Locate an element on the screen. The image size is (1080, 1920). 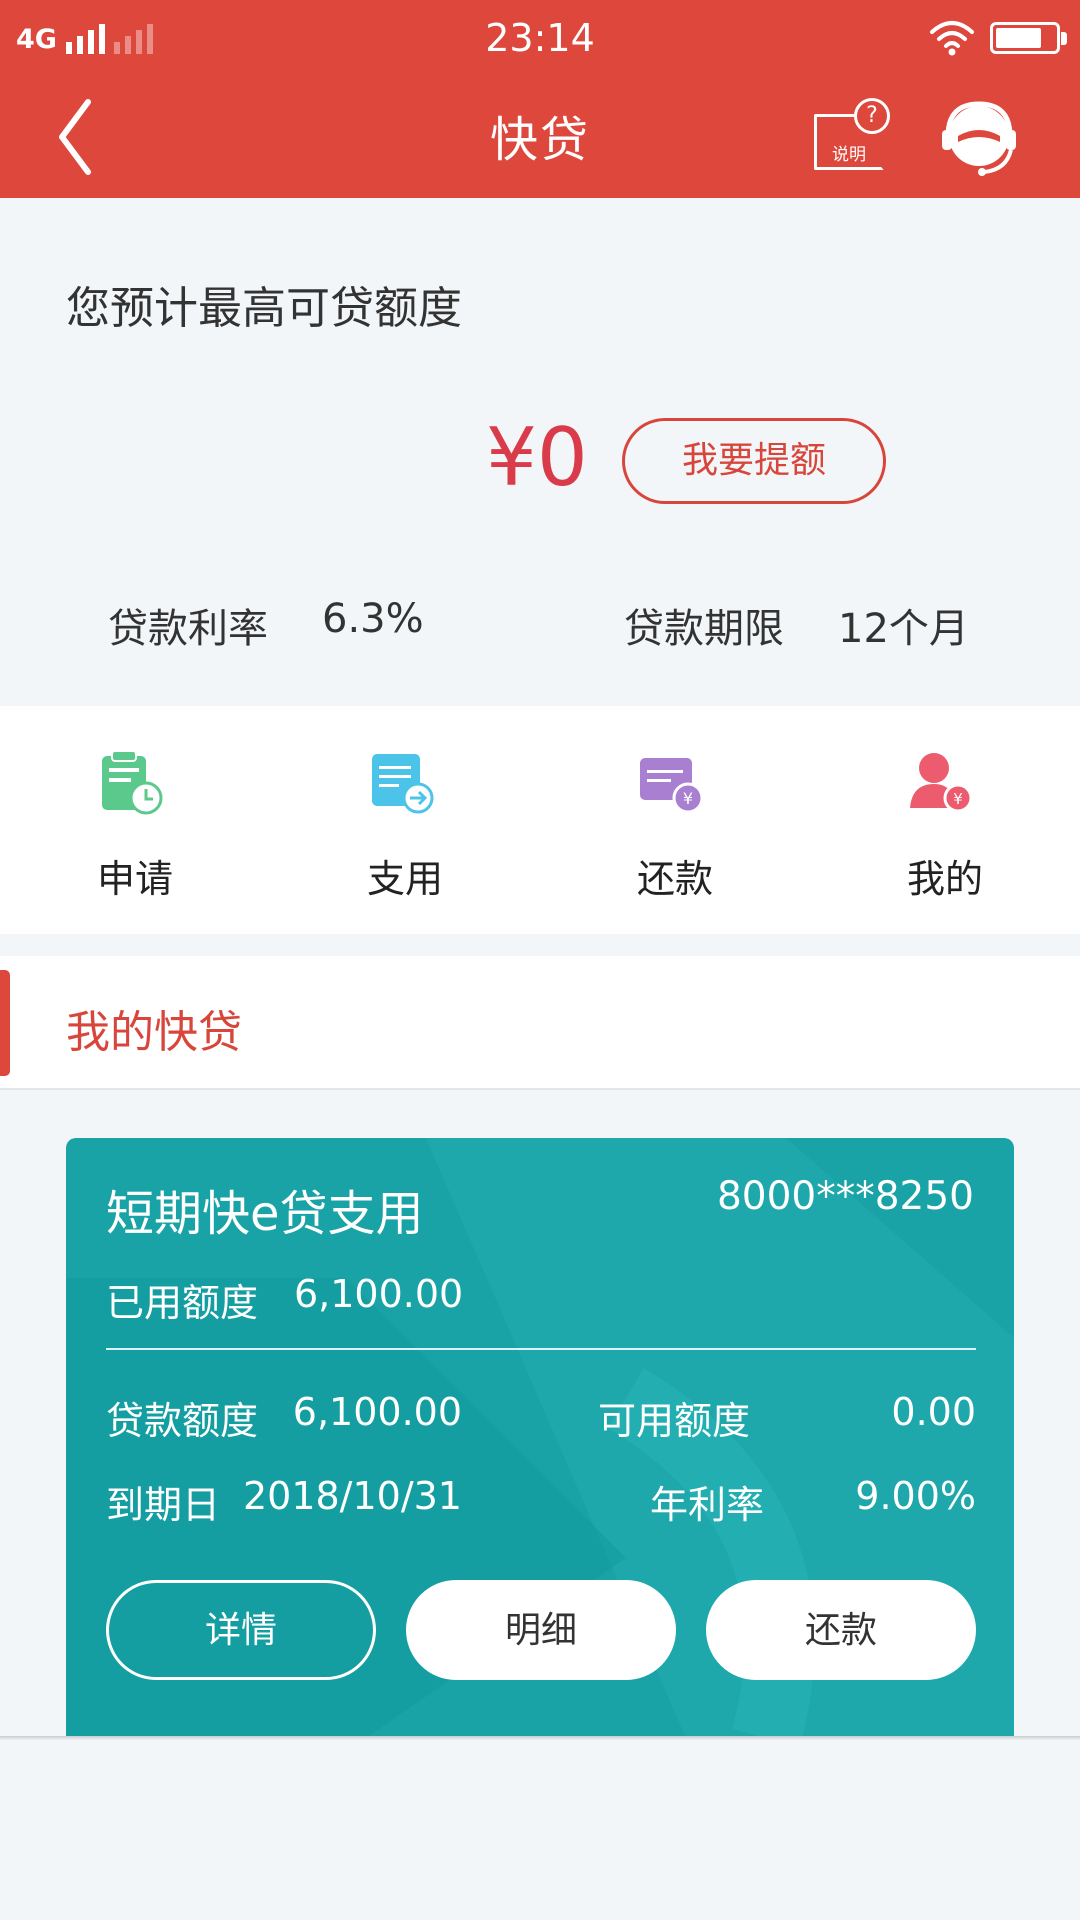
battery-level is located at coordinates (1018, 38).